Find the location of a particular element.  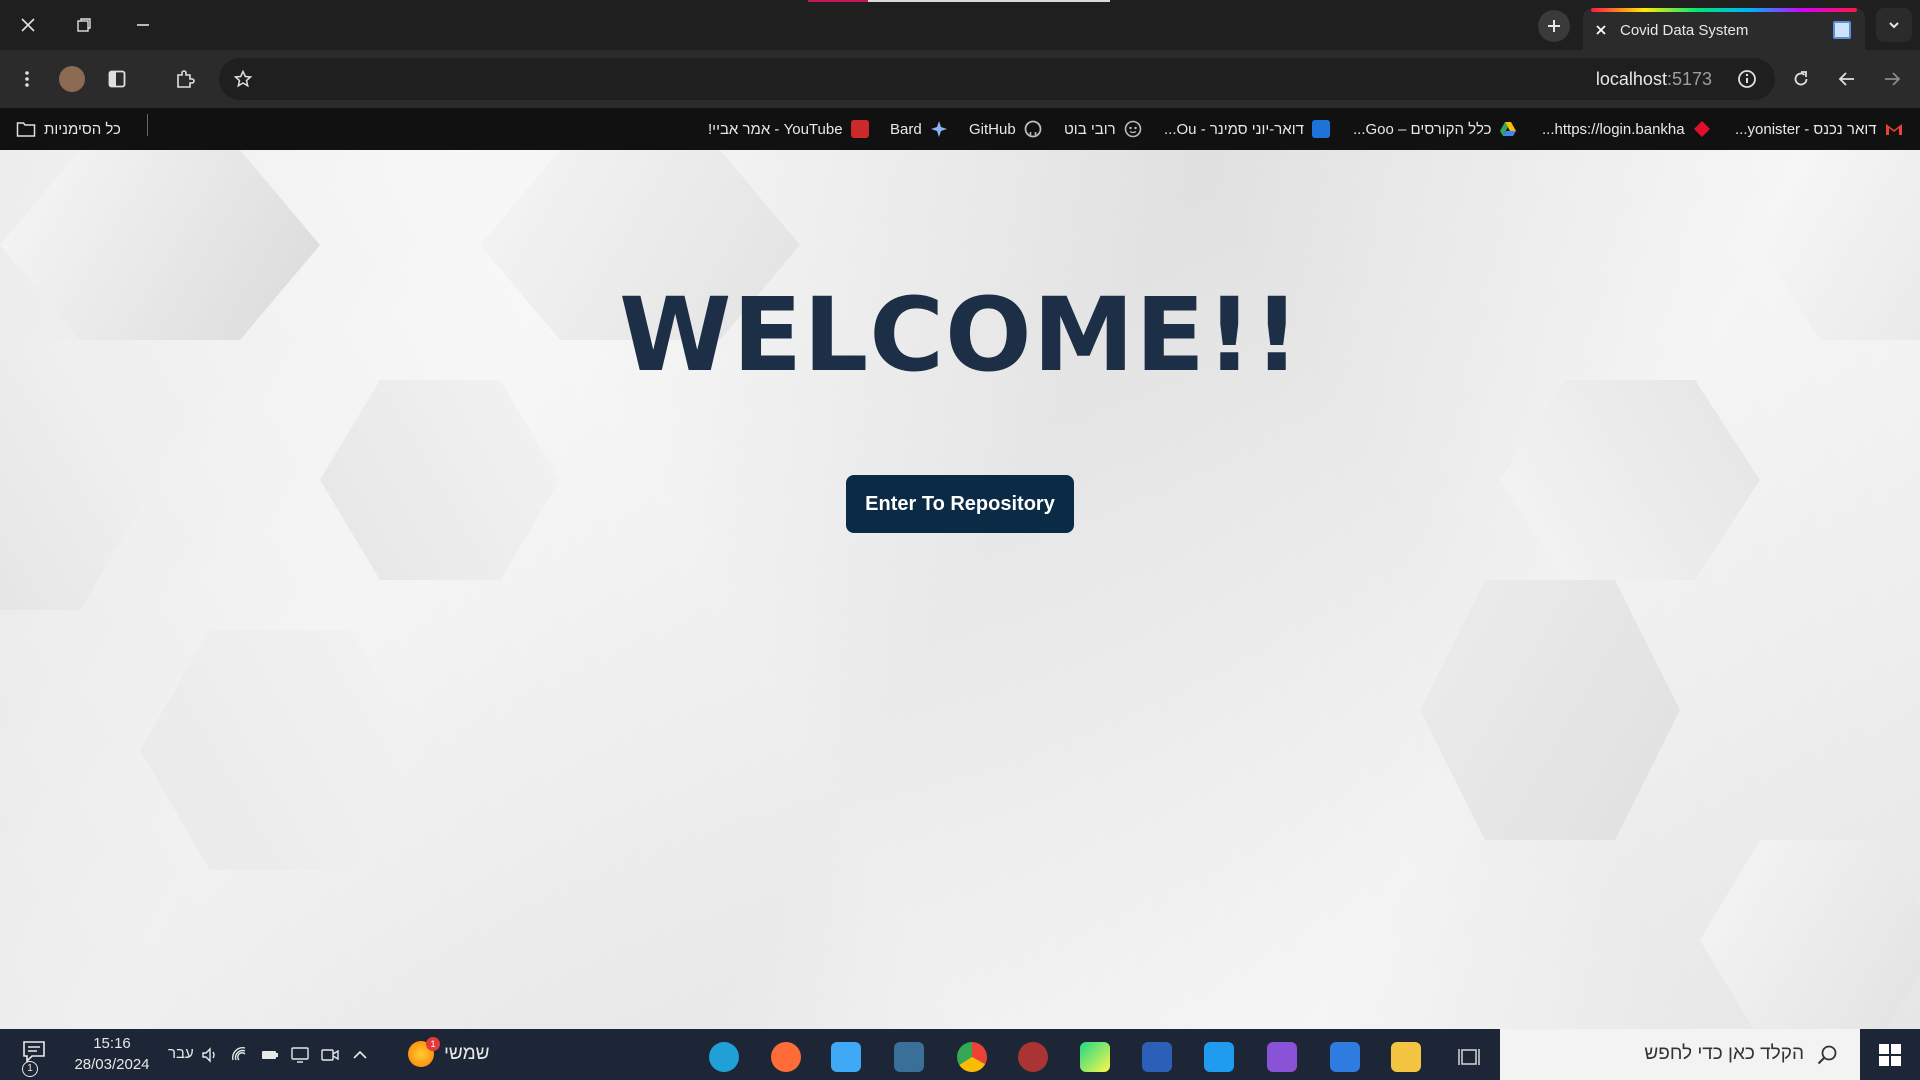

close-icon is located at coordinates (28, 25).